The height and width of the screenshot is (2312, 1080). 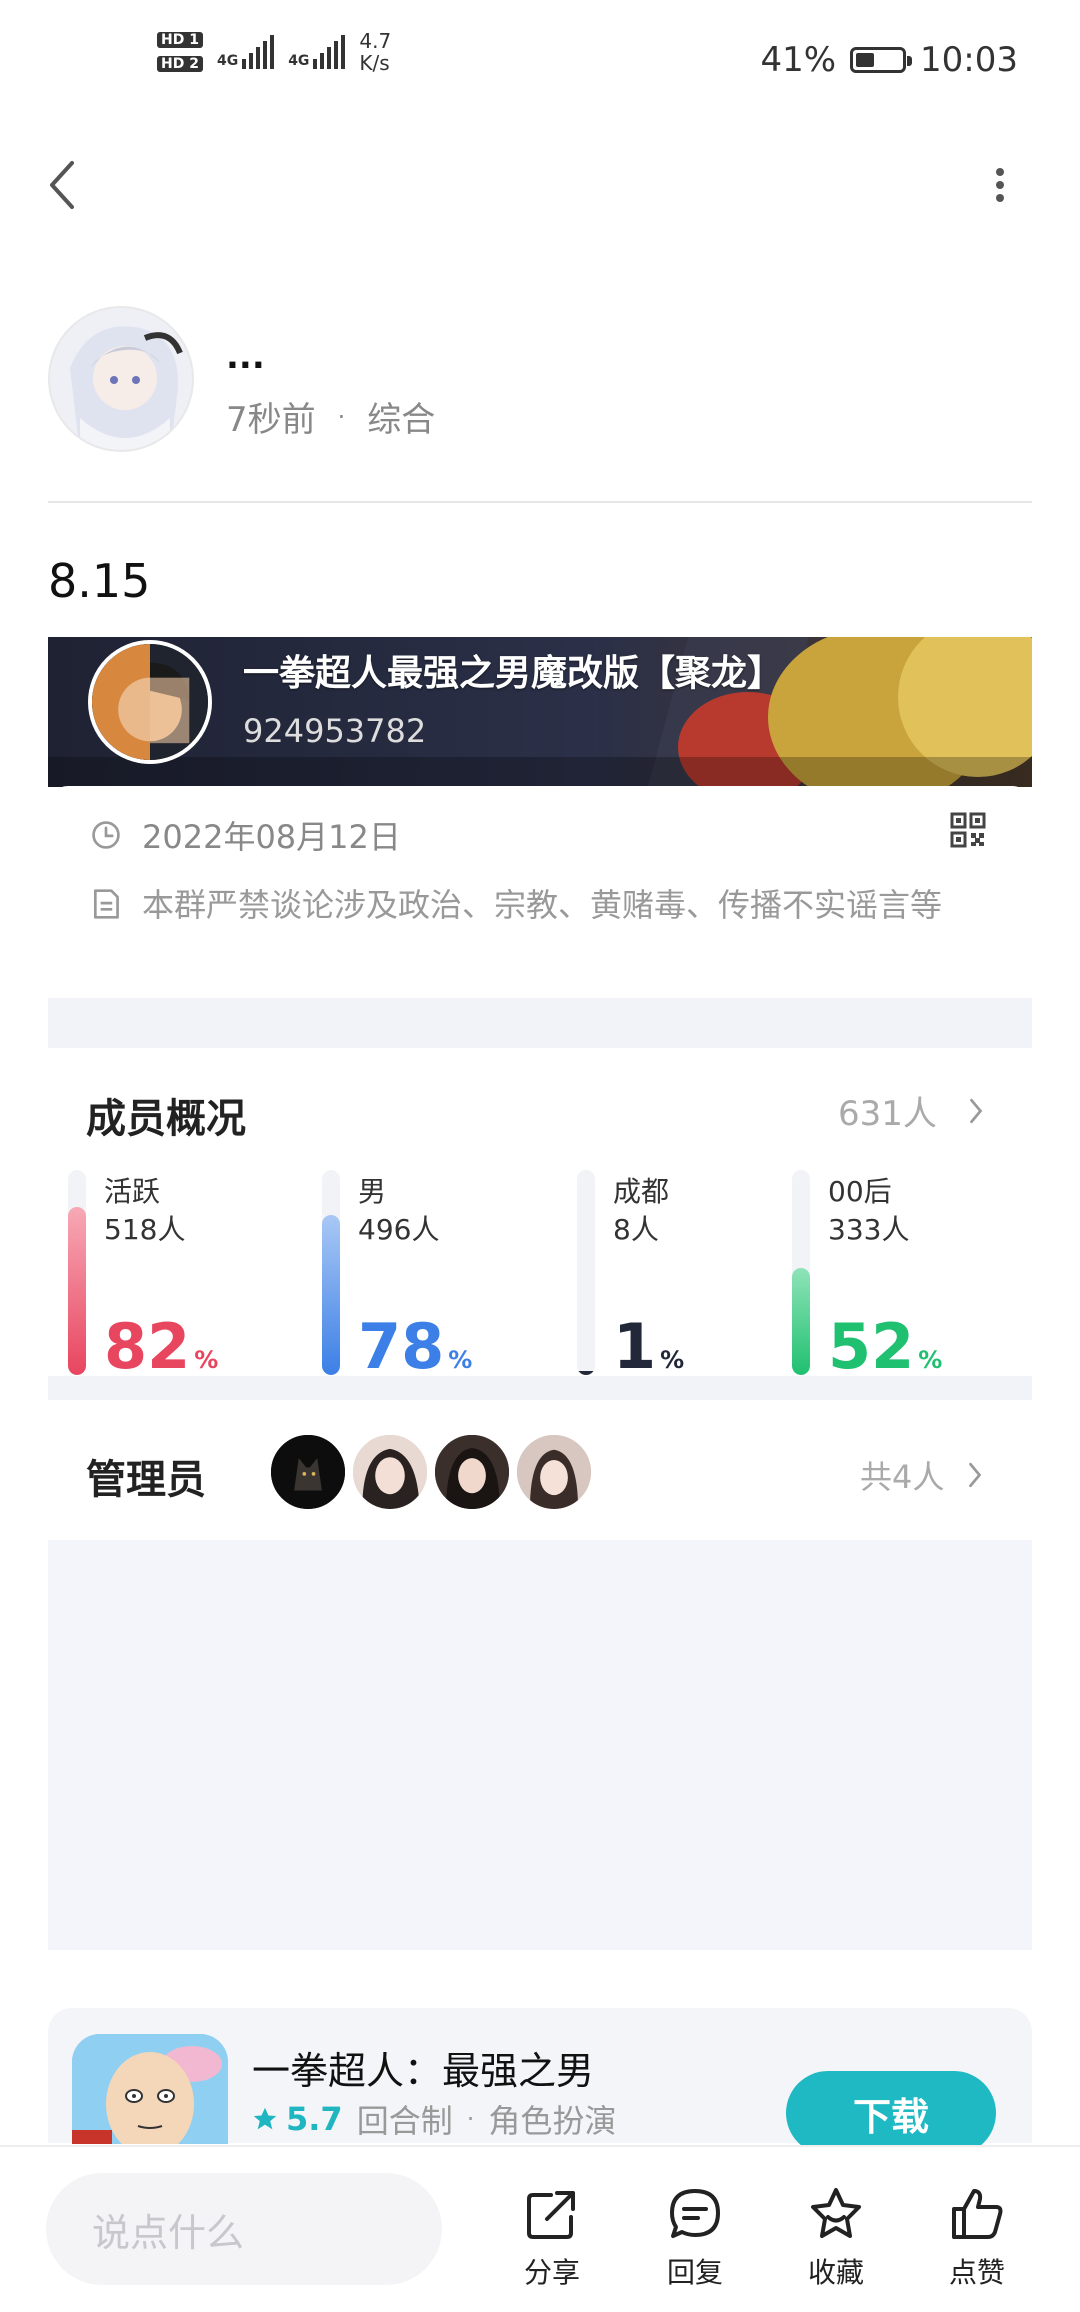 I want to click on author-avatar, so click(x=121, y=379).